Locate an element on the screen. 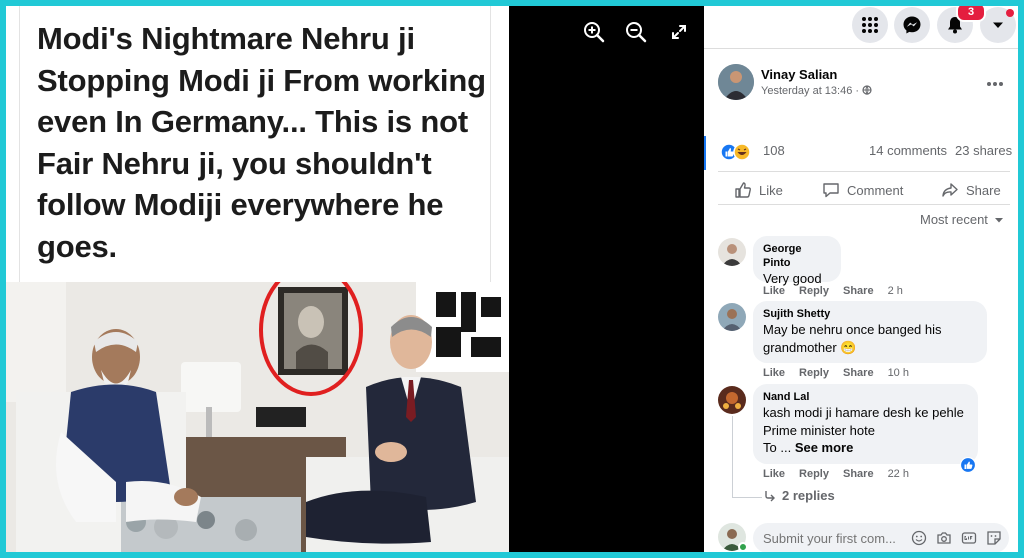 Image resolution: width=1024 pixels, height=558 pixels. thumbs-up-icon is located at coordinates (743, 190).